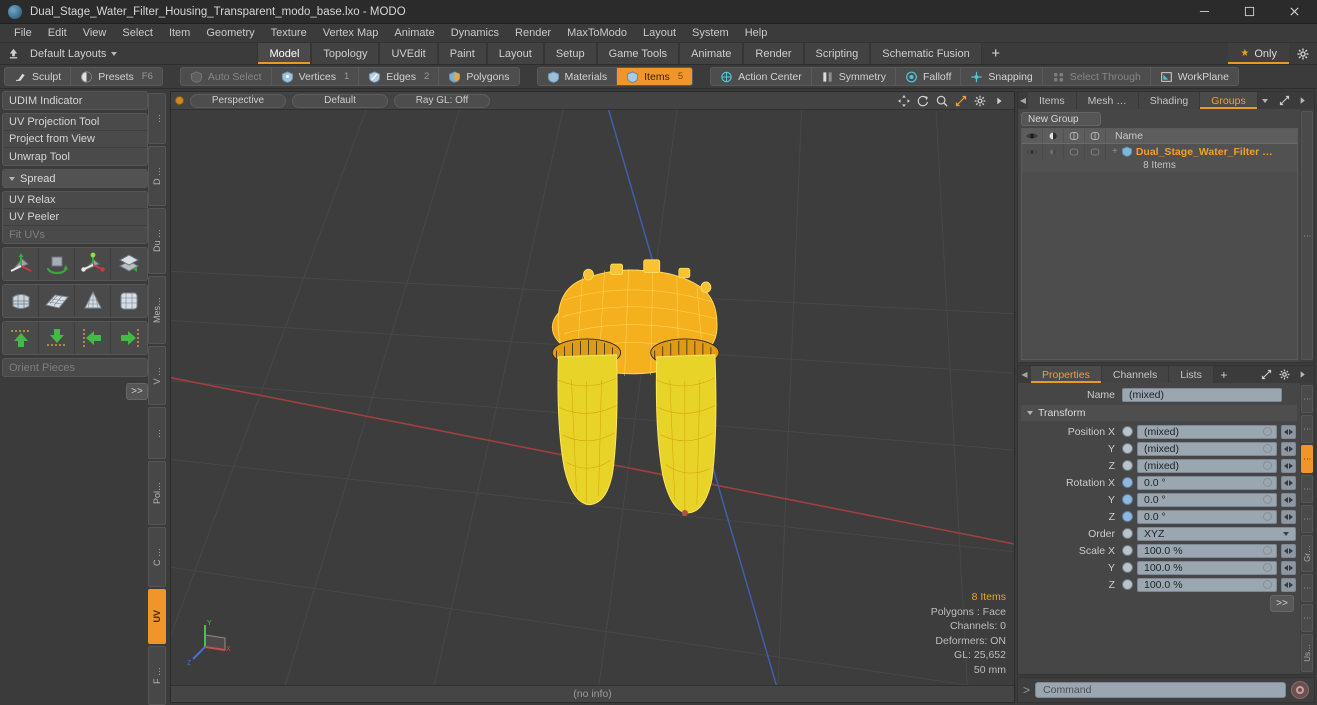  What do you see at coordinates (1095, 136) in the screenshot?
I see `column-render` at bounding box center [1095, 136].